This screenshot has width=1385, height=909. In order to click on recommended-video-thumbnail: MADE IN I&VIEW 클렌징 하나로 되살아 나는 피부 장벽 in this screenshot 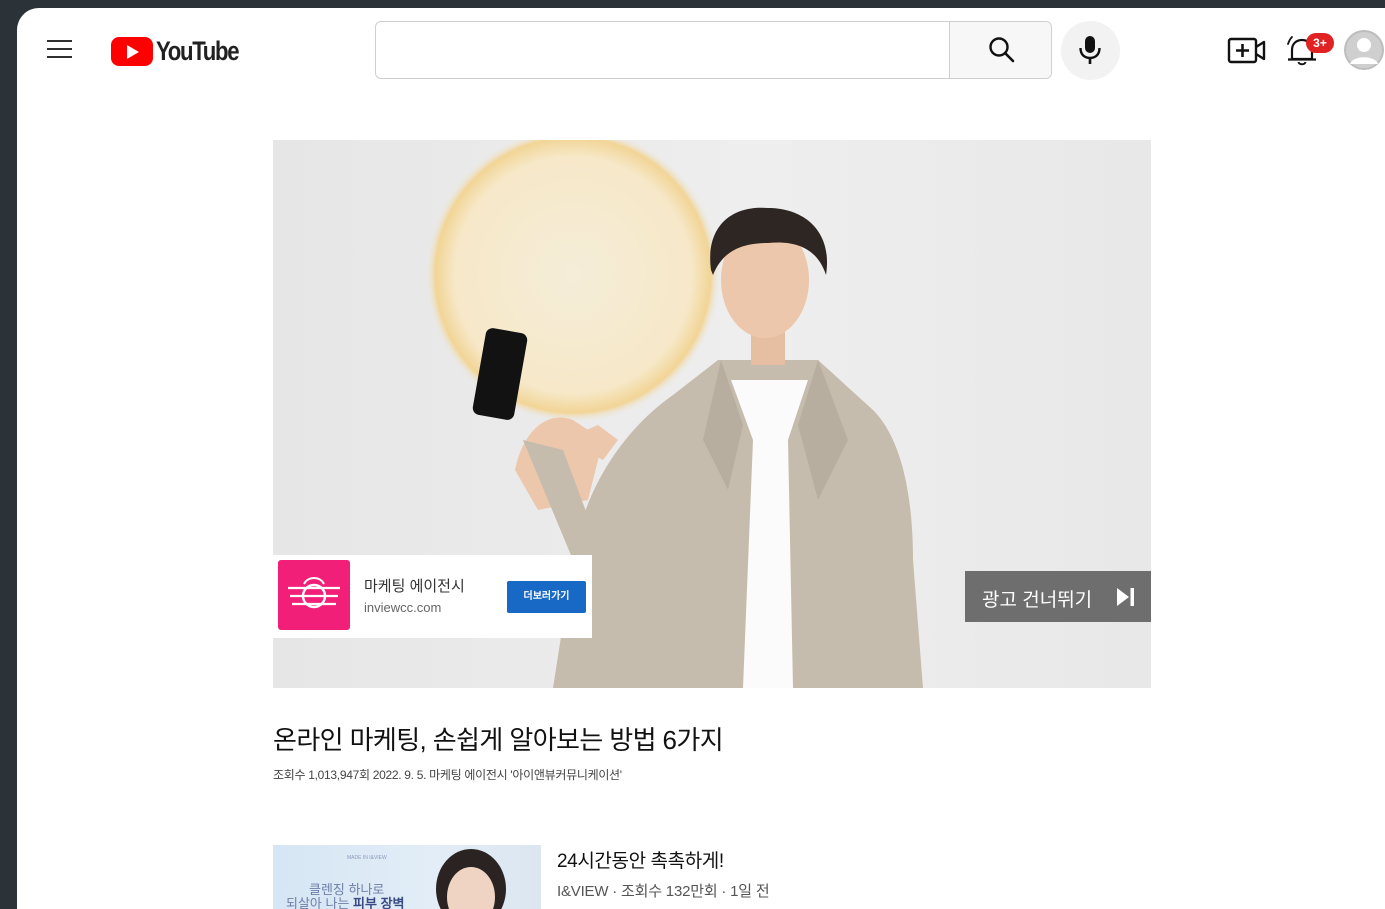, I will do `click(407, 877)`.